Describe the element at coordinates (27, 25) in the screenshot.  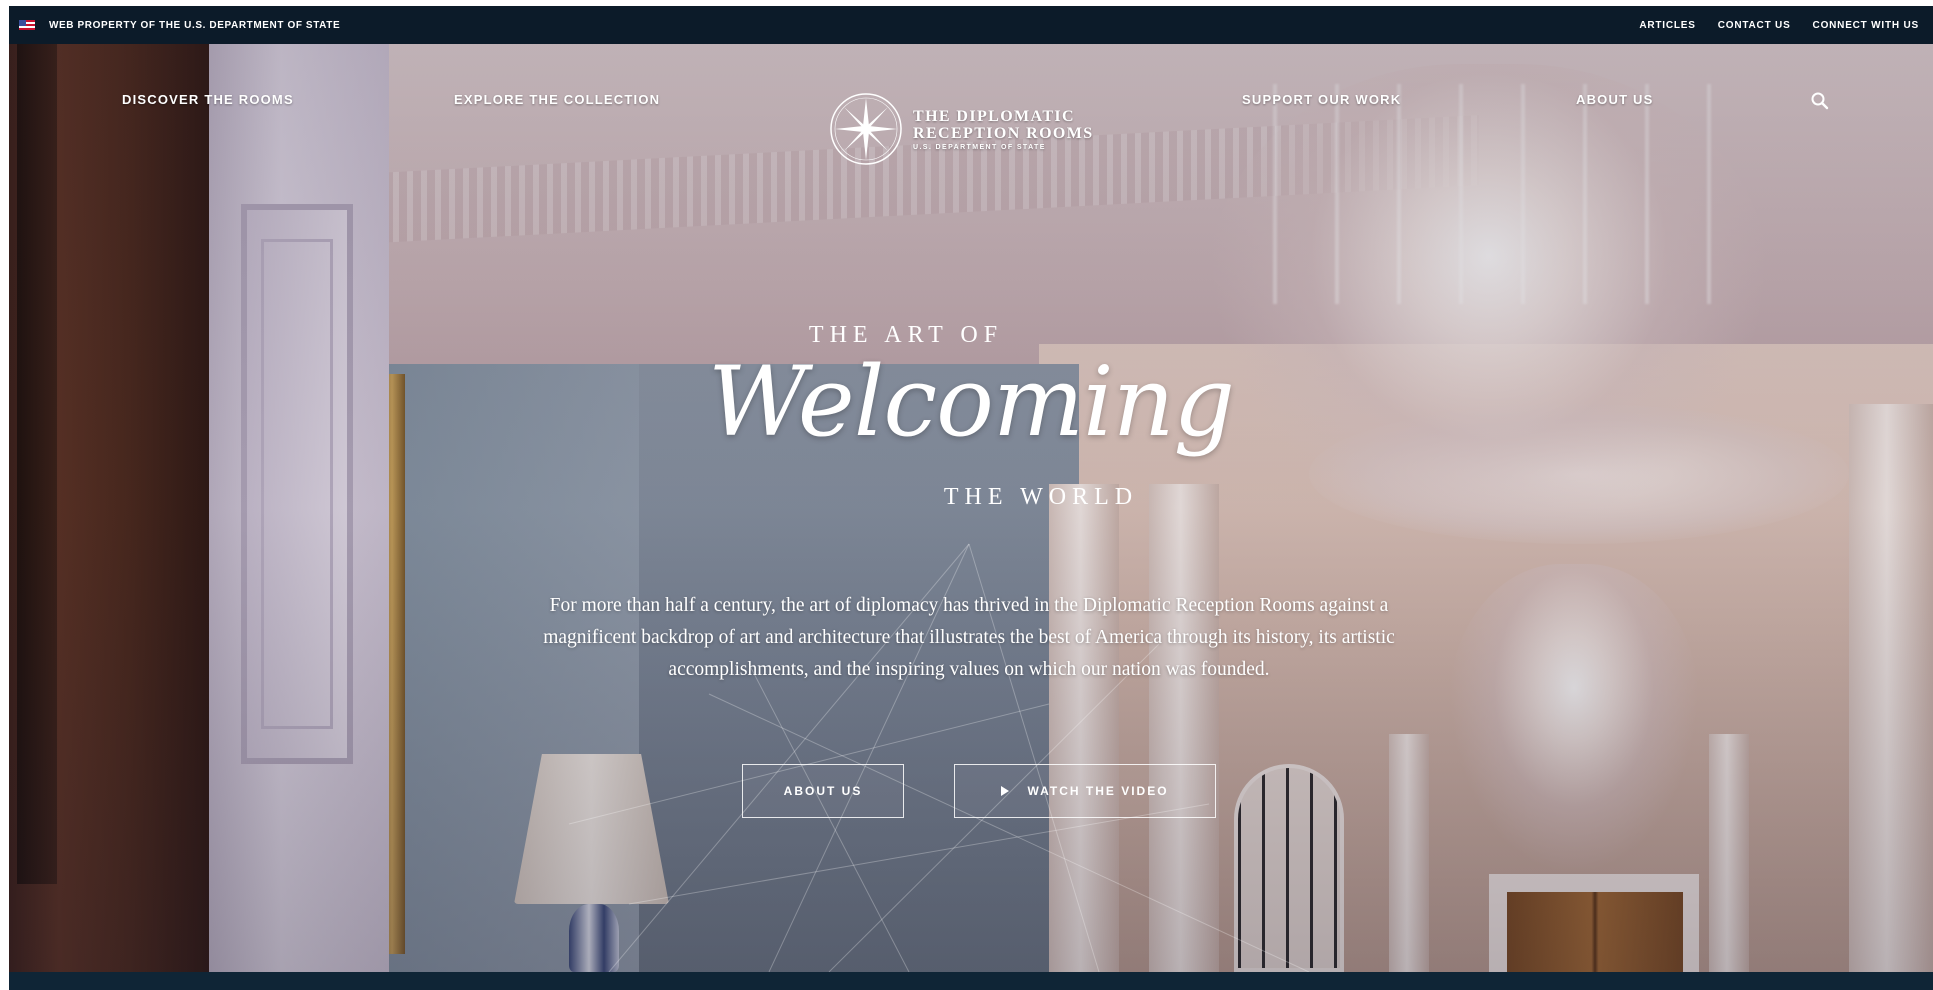
I see `us-flag-icon` at that location.